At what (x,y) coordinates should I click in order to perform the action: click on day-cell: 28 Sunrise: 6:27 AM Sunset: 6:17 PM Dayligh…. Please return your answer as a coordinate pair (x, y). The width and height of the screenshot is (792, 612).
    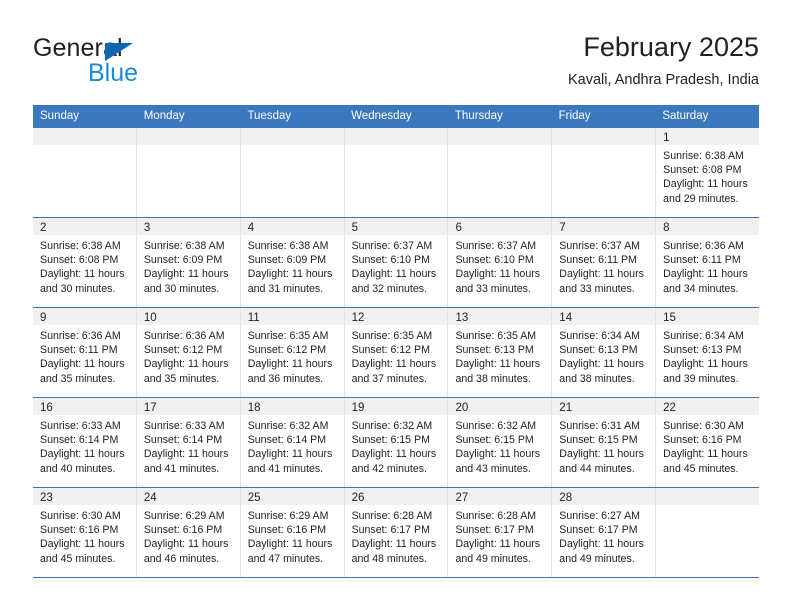
    Looking at the image, I should click on (604, 532).